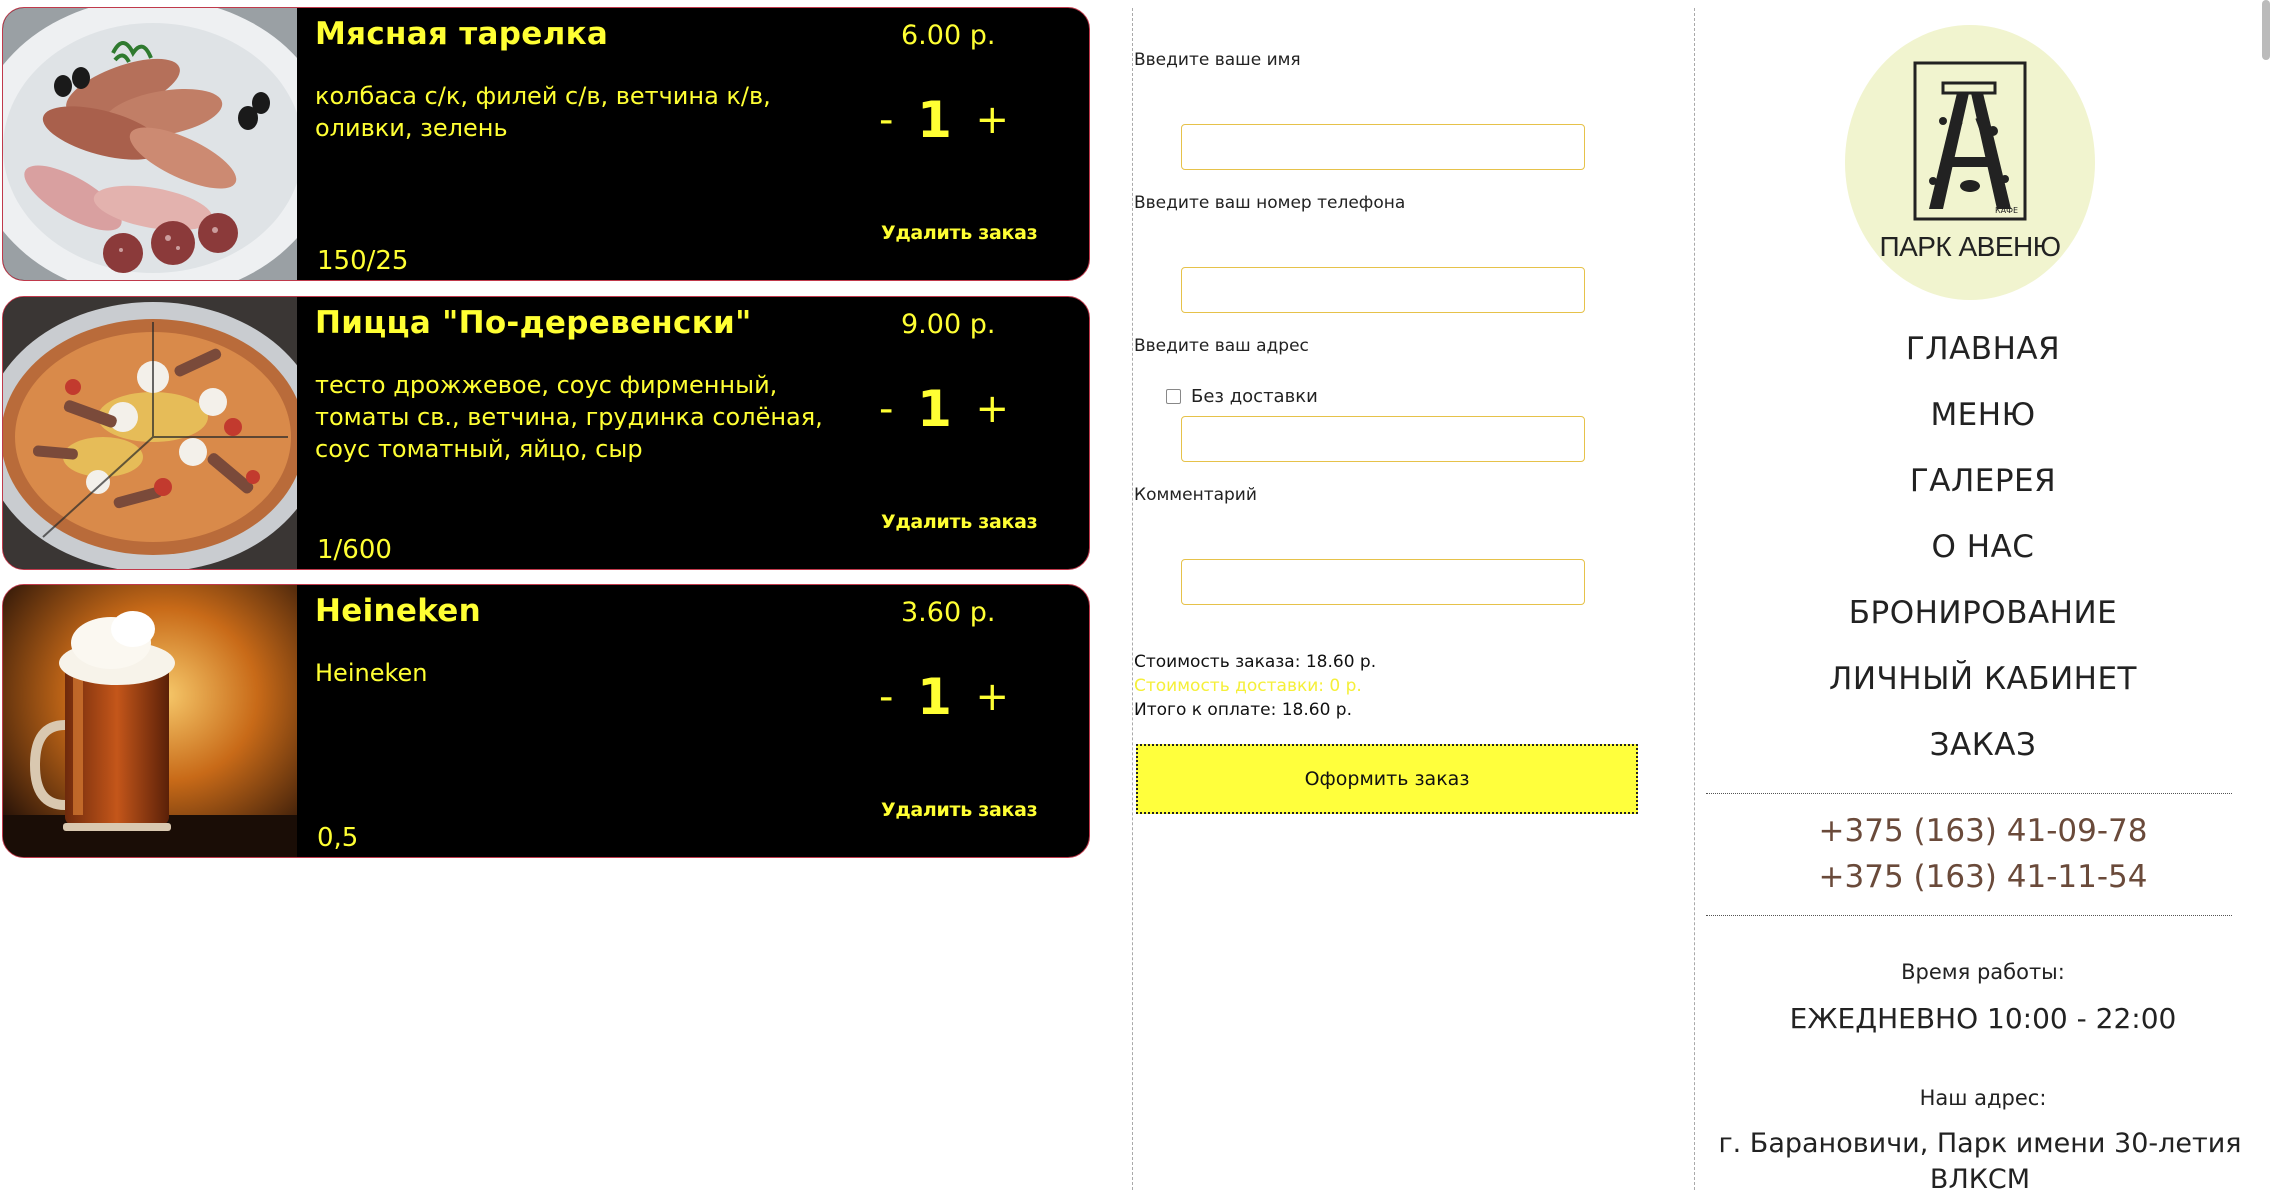  I want to click on beer-mug-photo, so click(150, 721).